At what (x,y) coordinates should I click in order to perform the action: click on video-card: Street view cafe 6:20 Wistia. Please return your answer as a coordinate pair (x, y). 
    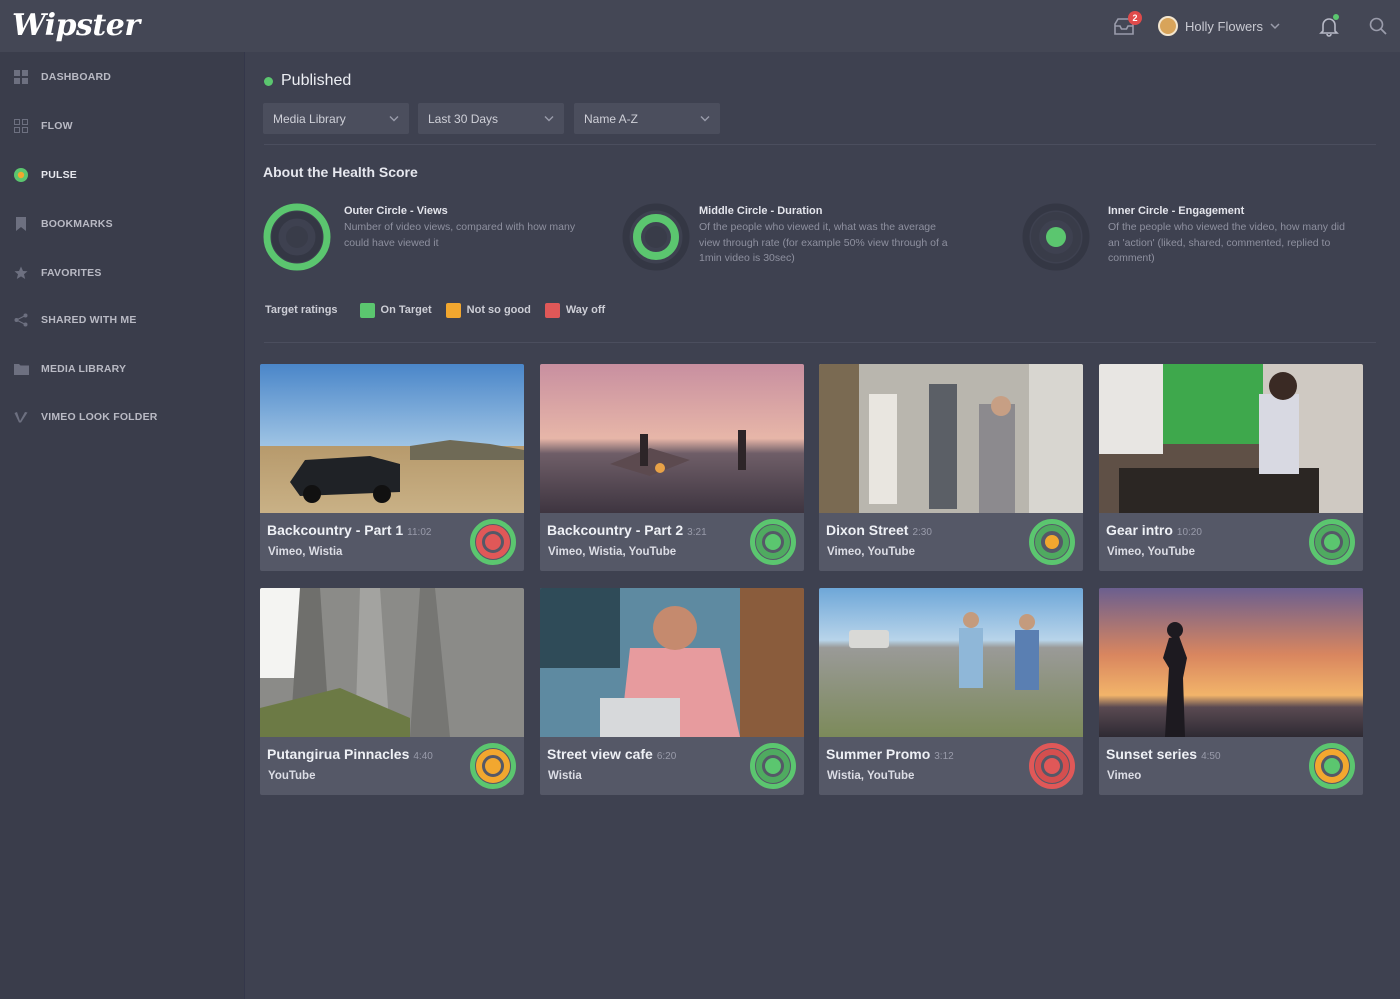
    Looking at the image, I should click on (672, 691).